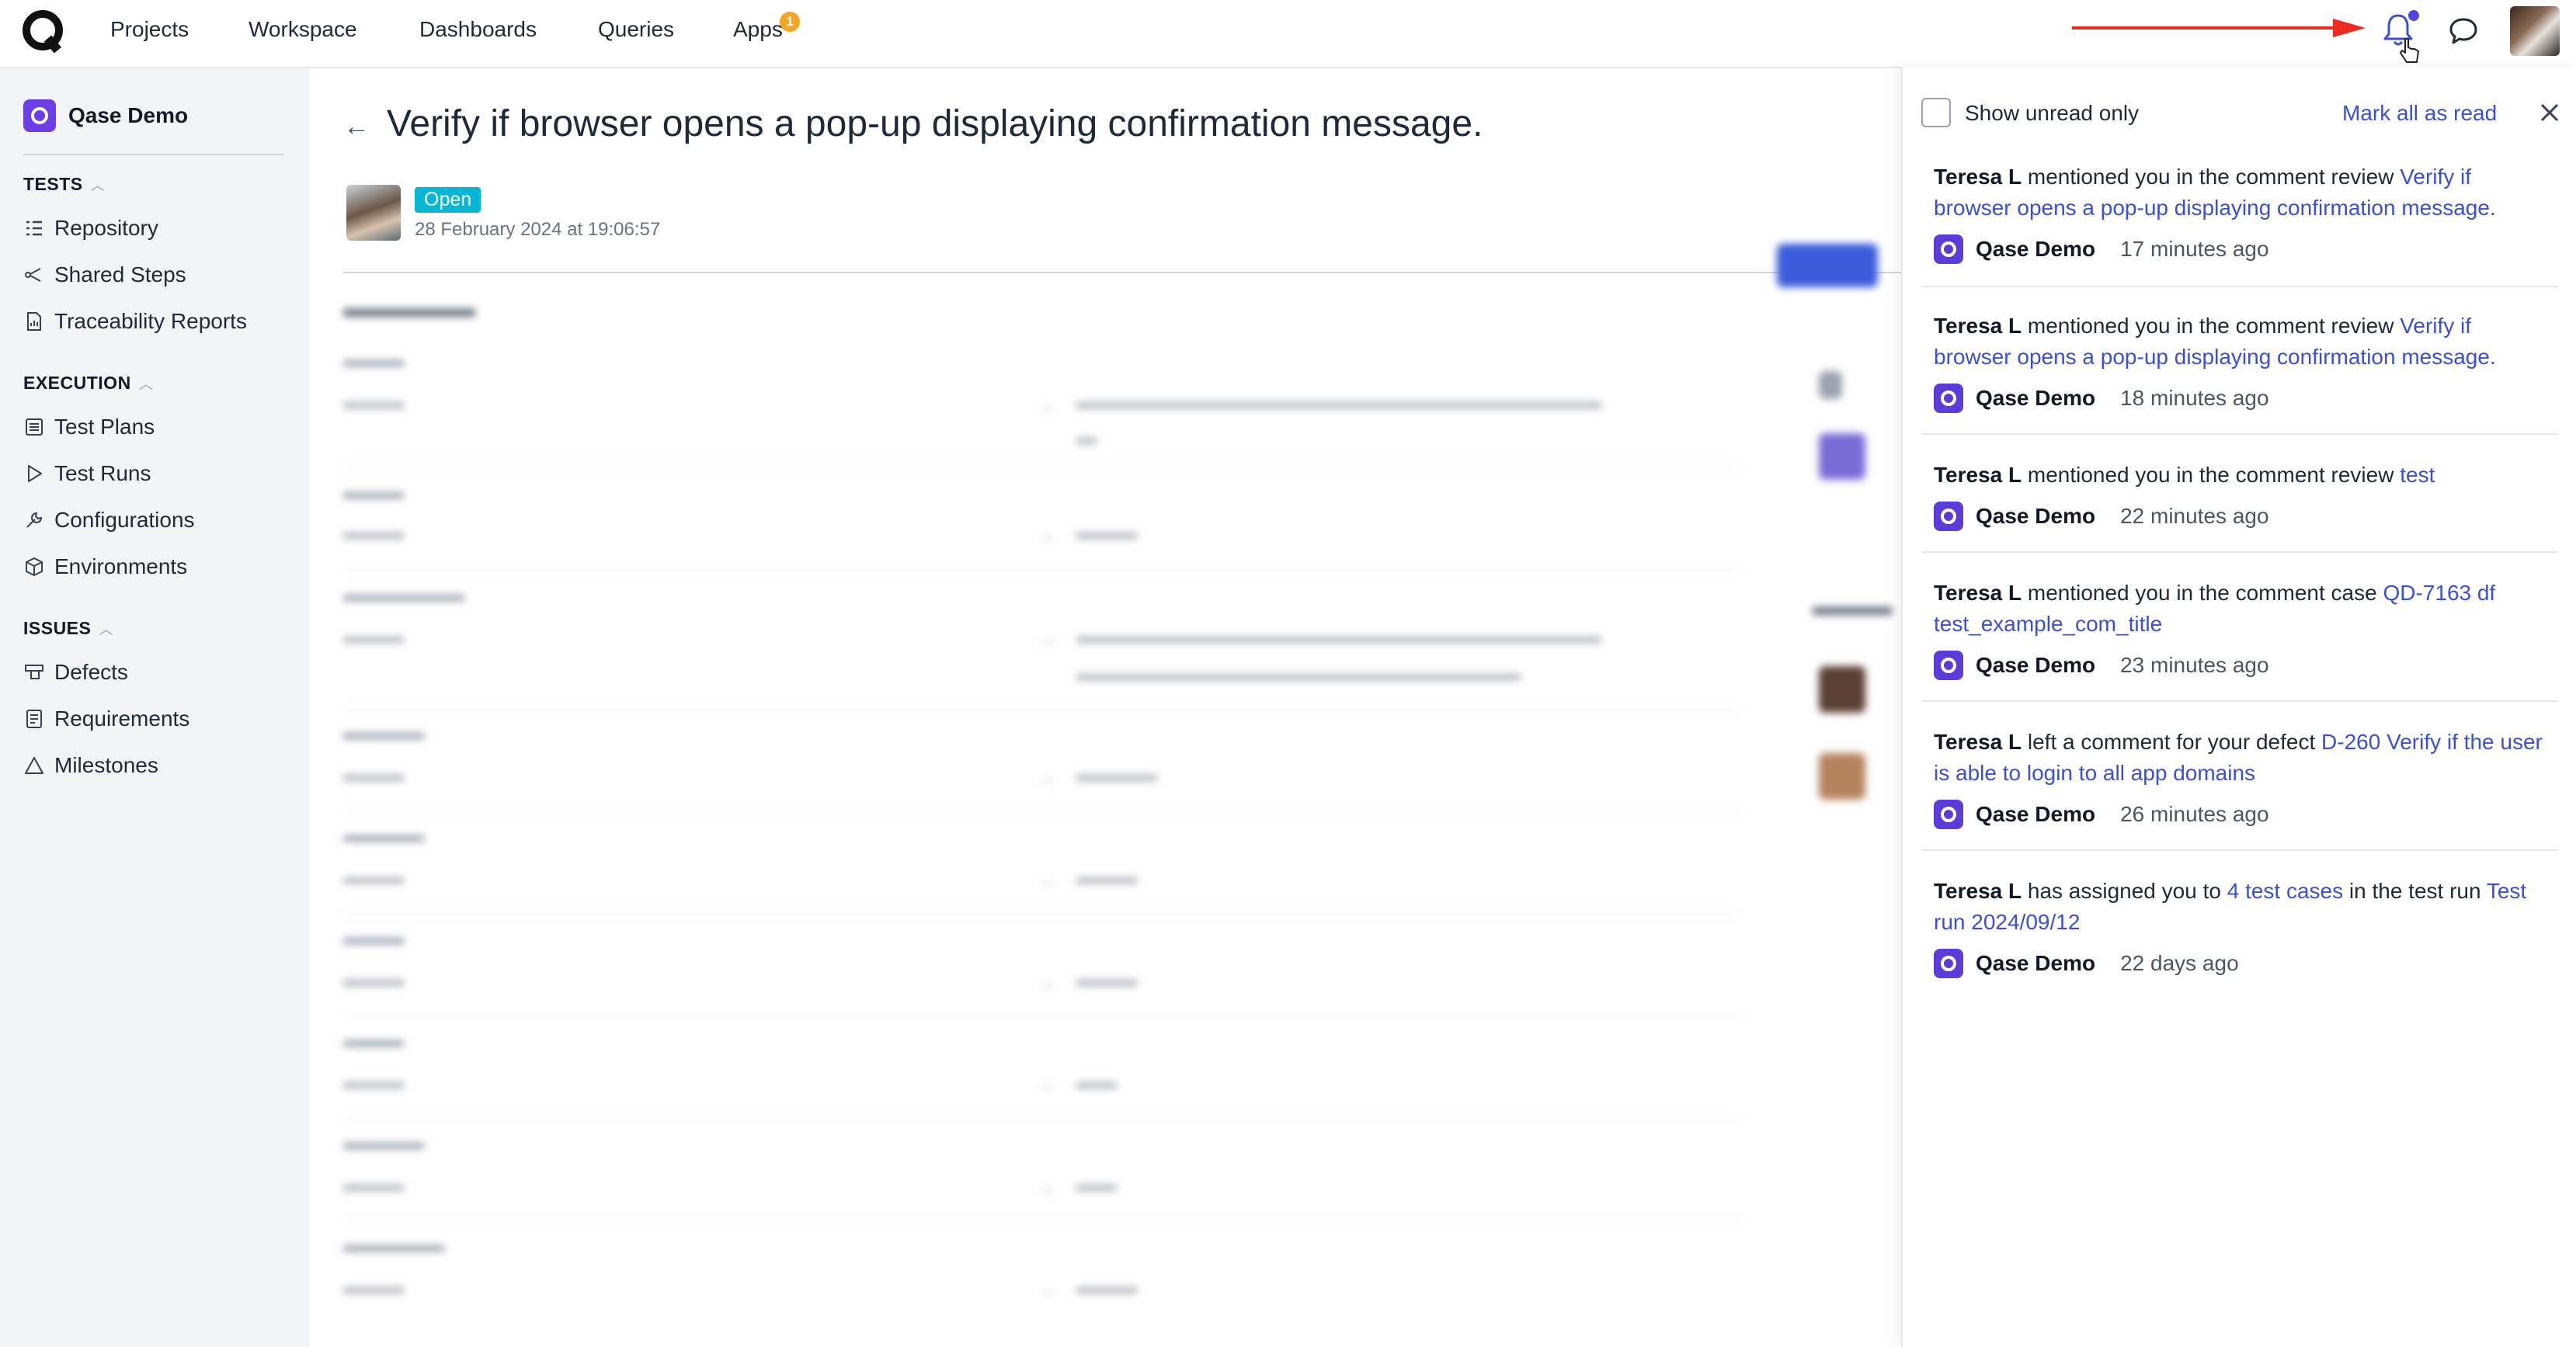 The height and width of the screenshot is (1347, 2576). Describe the element at coordinates (34, 427) in the screenshot. I see `plan-icon` at that location.